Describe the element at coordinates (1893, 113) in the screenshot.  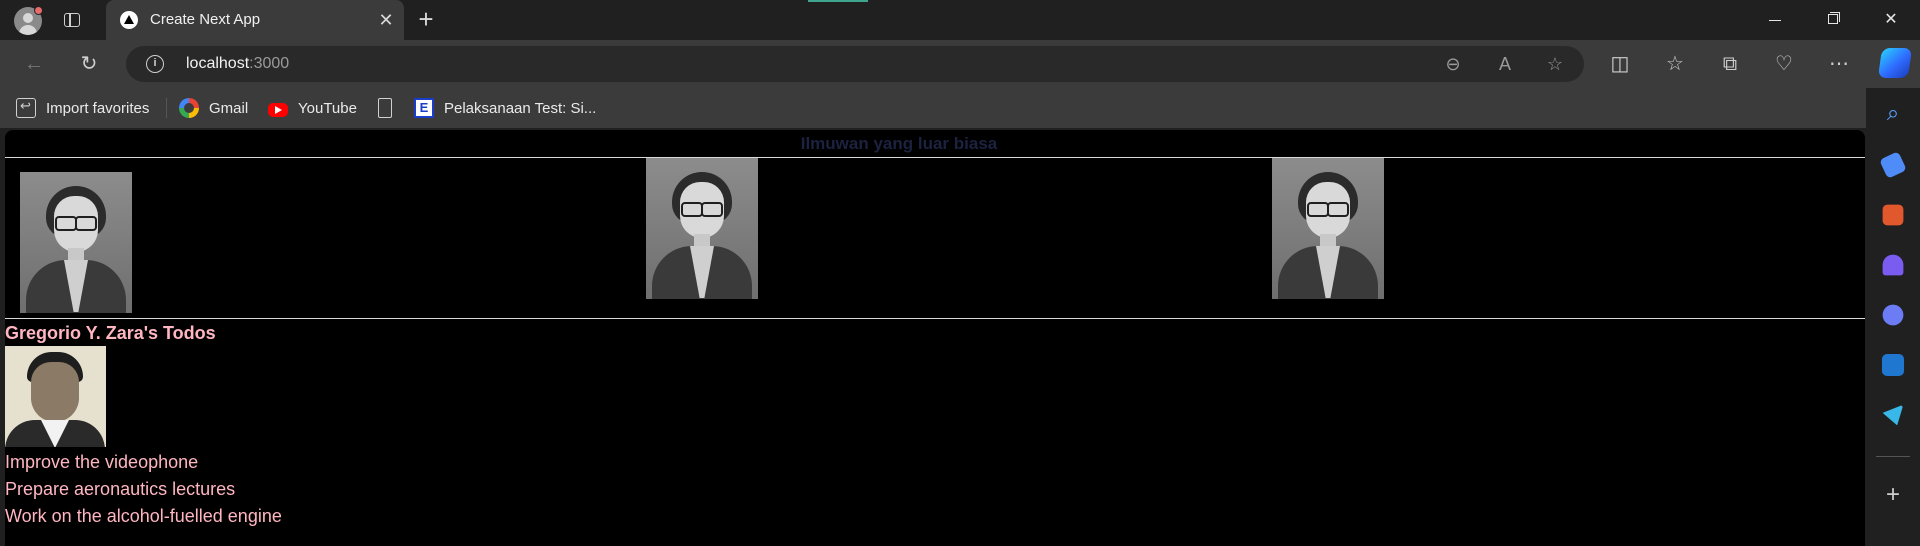
I see `search-icon: ⌕` at that location.